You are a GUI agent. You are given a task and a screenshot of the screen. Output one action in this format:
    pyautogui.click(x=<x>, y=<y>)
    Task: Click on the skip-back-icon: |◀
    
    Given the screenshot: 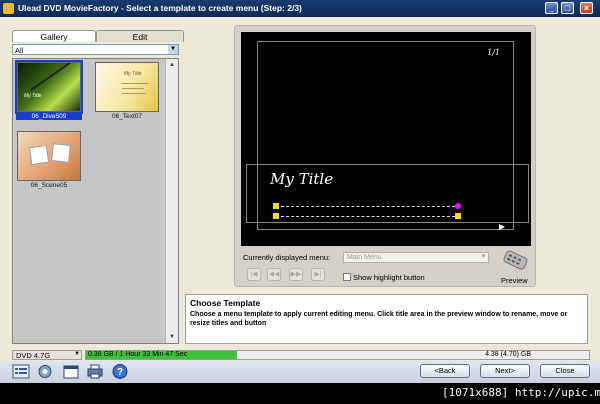 What is the action you would take?
    pyautogui.click(x=254, y=274)
    